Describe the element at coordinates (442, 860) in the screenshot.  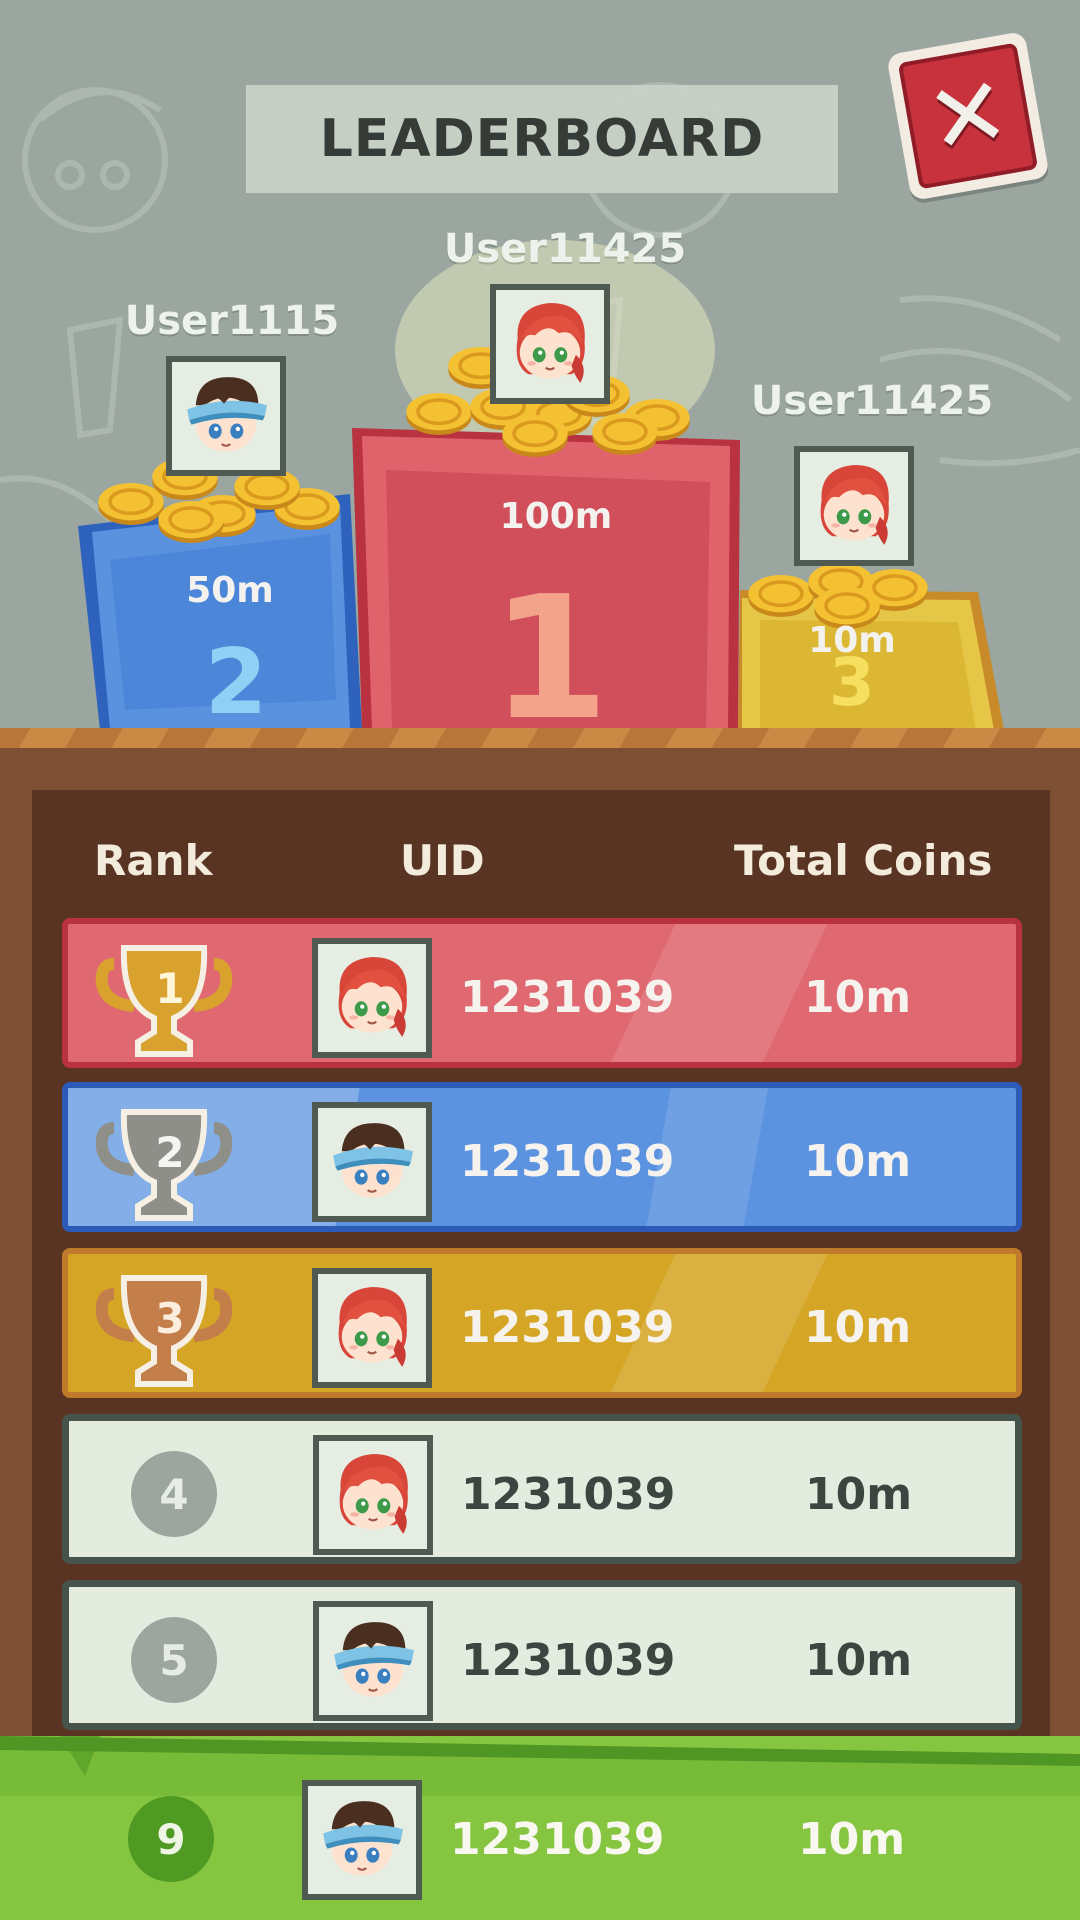
I see `column-header-uid: UID` at that location.